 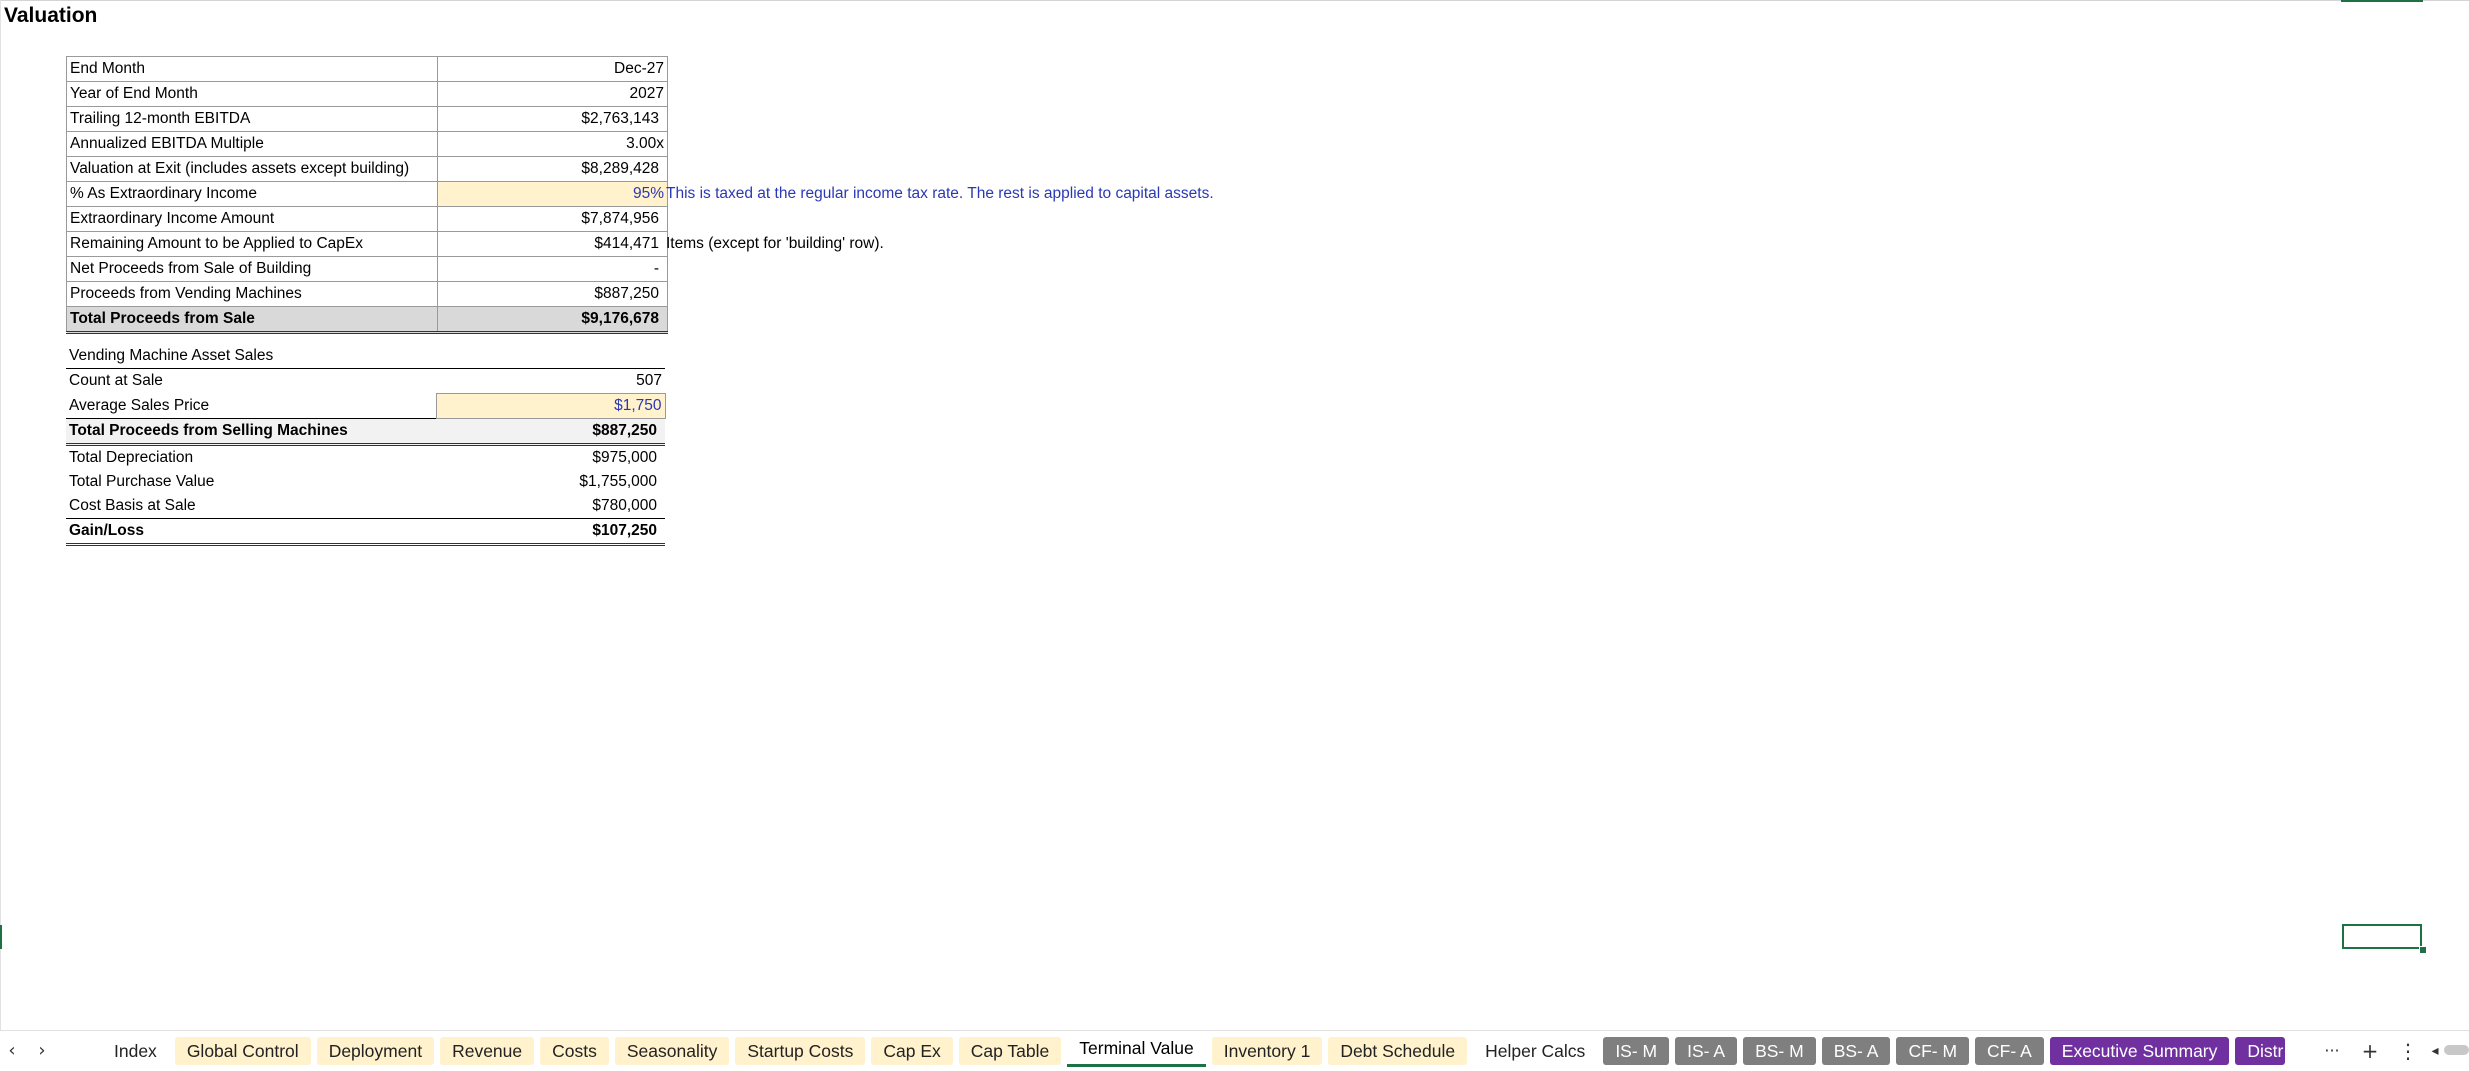 I want to click on row-value-multiple: 3.00x, so click(x=552, y=144).